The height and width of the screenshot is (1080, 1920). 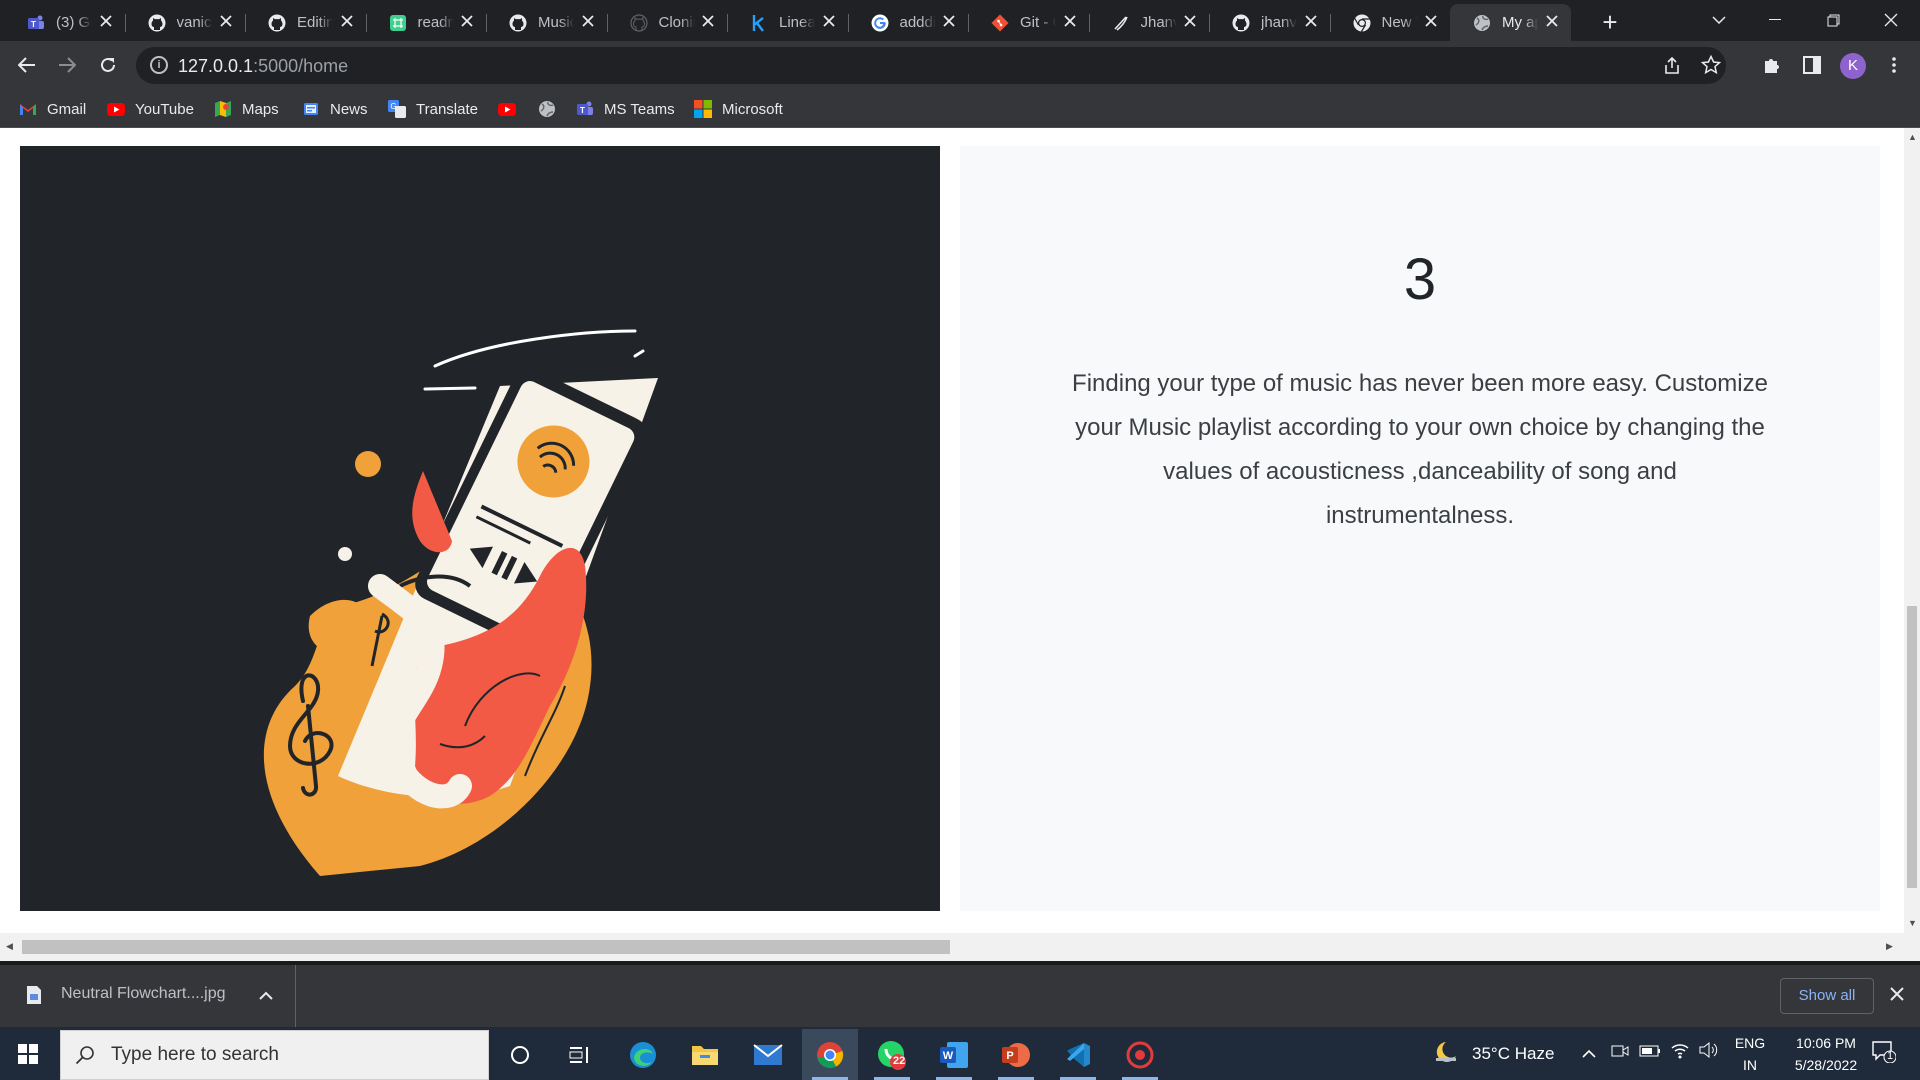 What do you see at coordinates (305, 22) in the screenshot?
I see `browser-tab: Editin` at bounding box center [305, 22].